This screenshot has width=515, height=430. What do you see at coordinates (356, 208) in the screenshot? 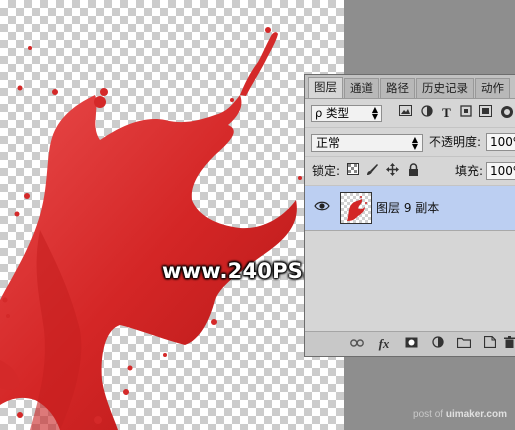
I see `layer-thumbnail` at bounding box center [356, 208].